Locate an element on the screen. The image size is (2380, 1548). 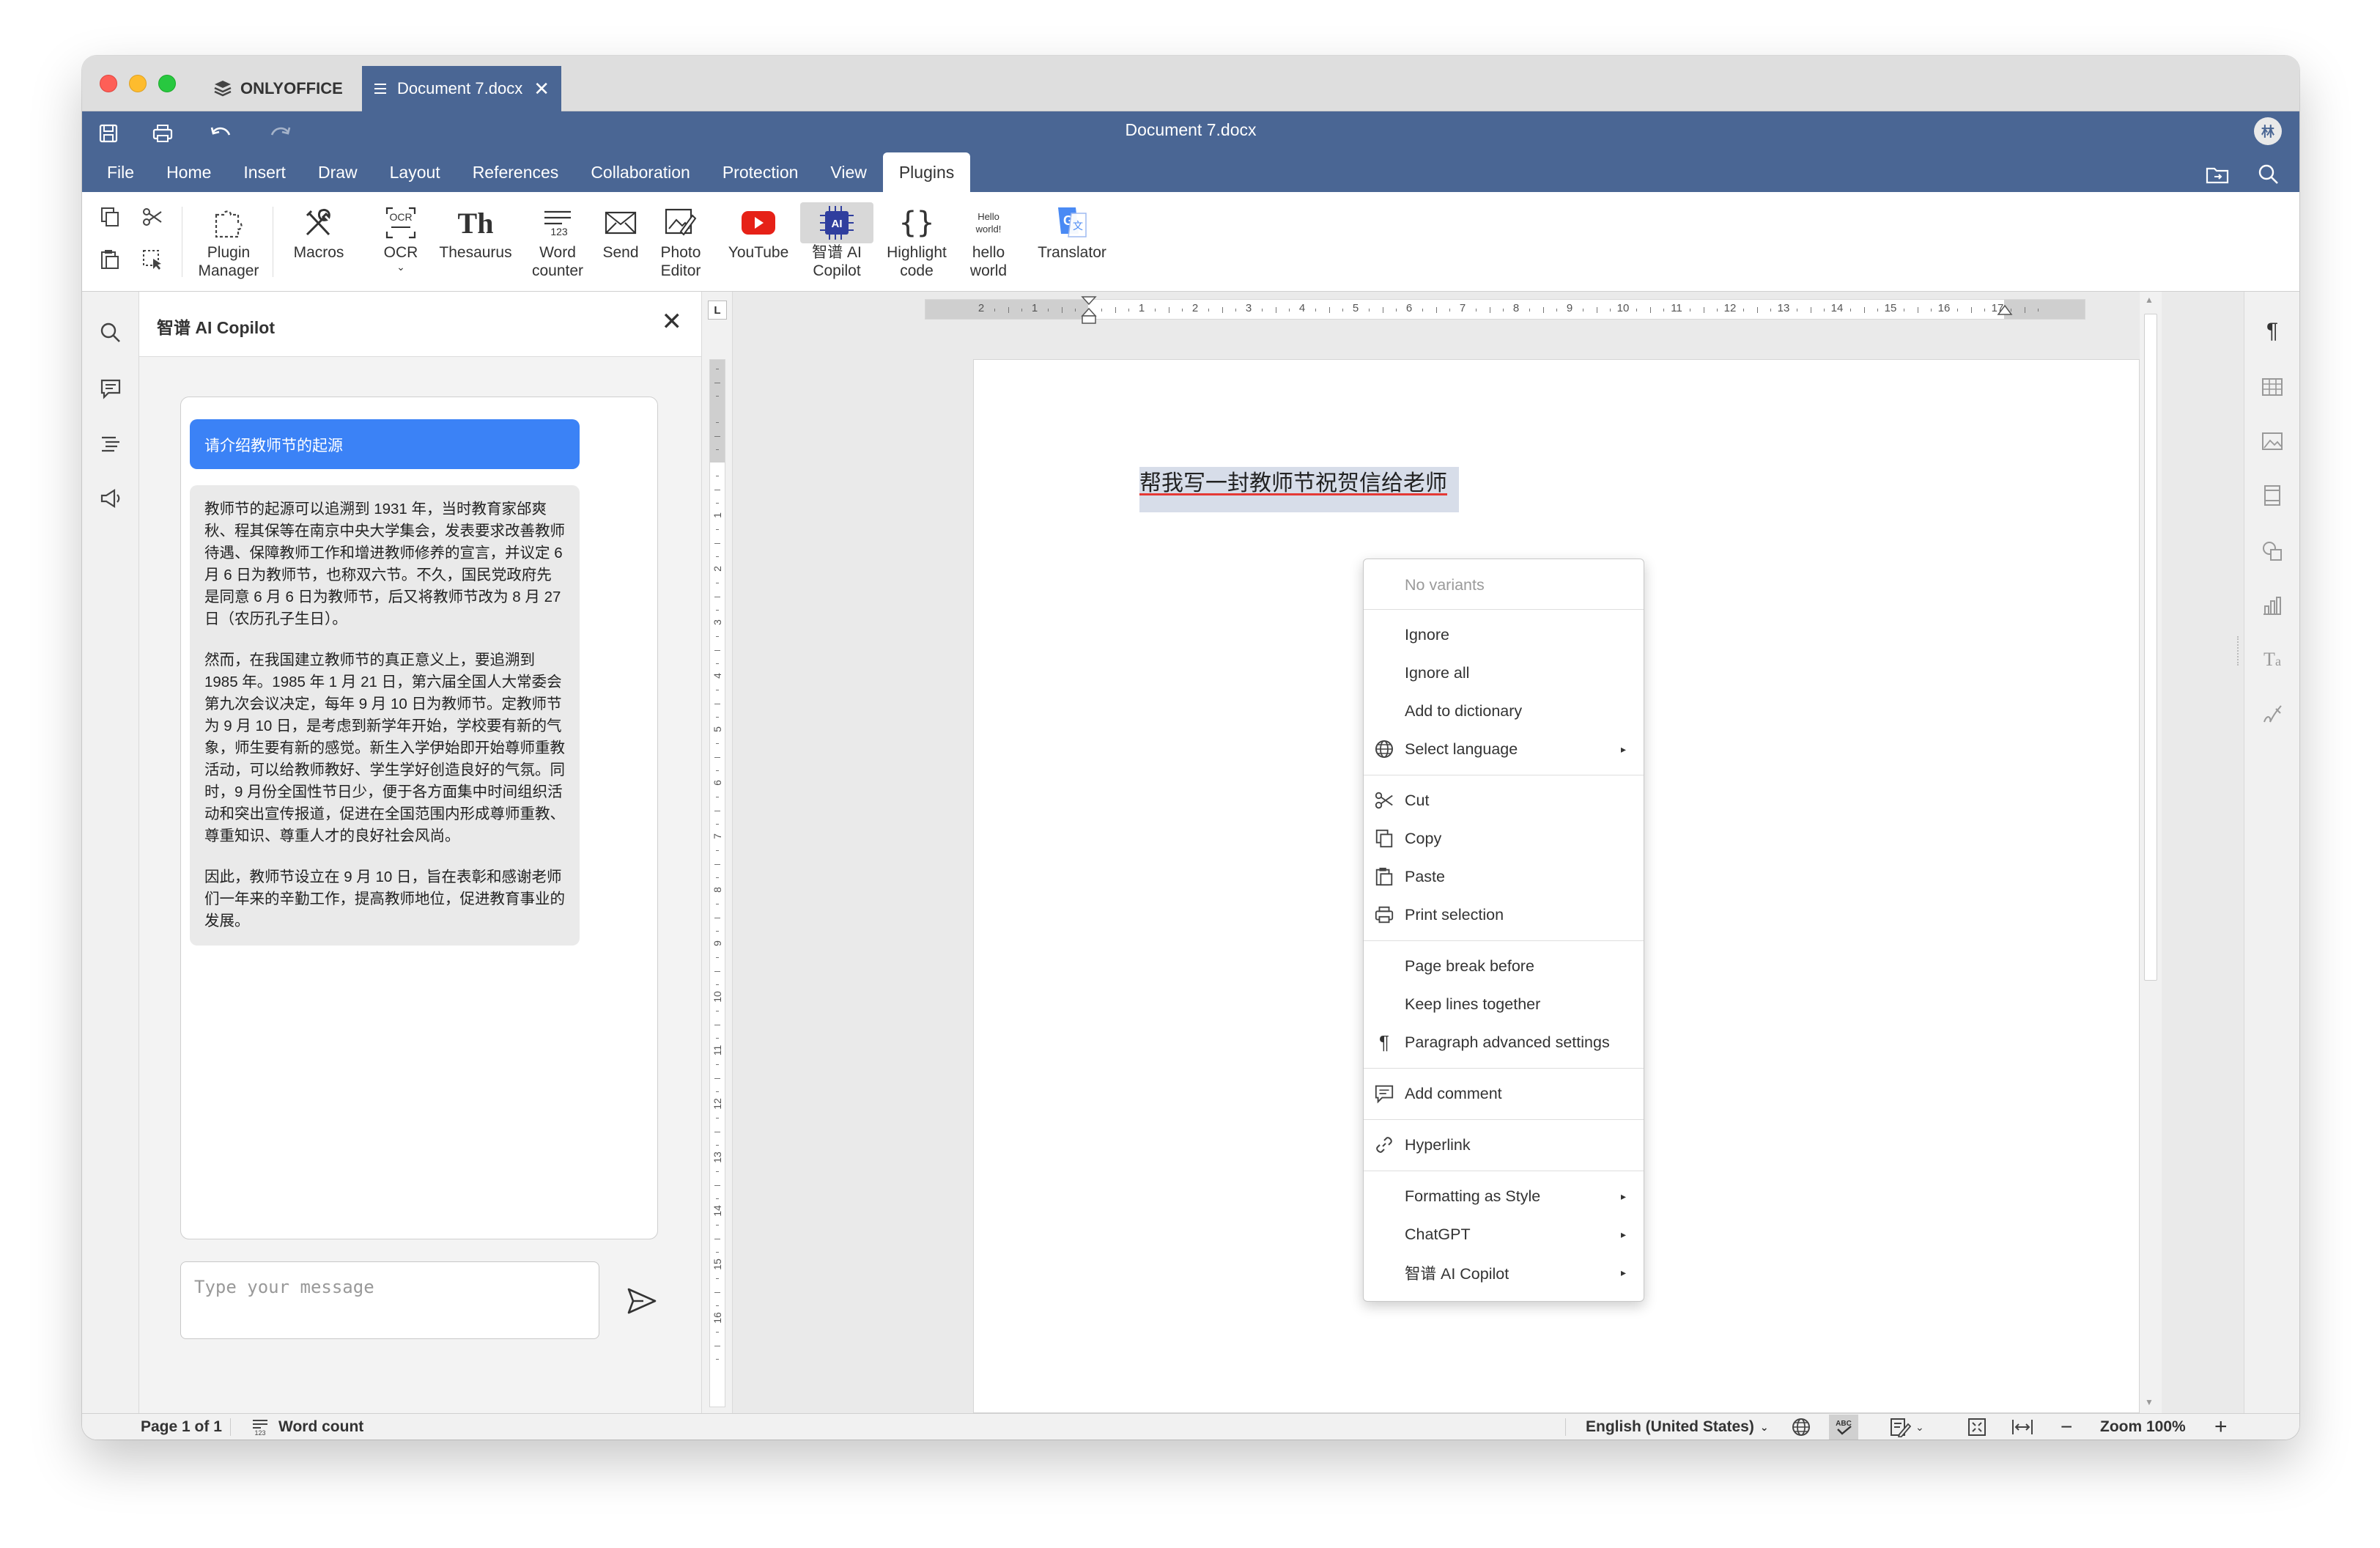
word-count-icon: 123 is located at coordinates (260, 1428).